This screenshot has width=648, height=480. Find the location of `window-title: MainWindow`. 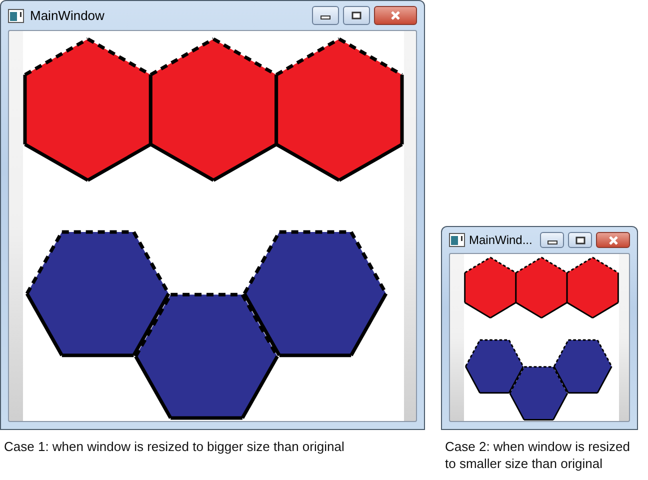

window-title: MainWindow is located at coordinates (68, 15).